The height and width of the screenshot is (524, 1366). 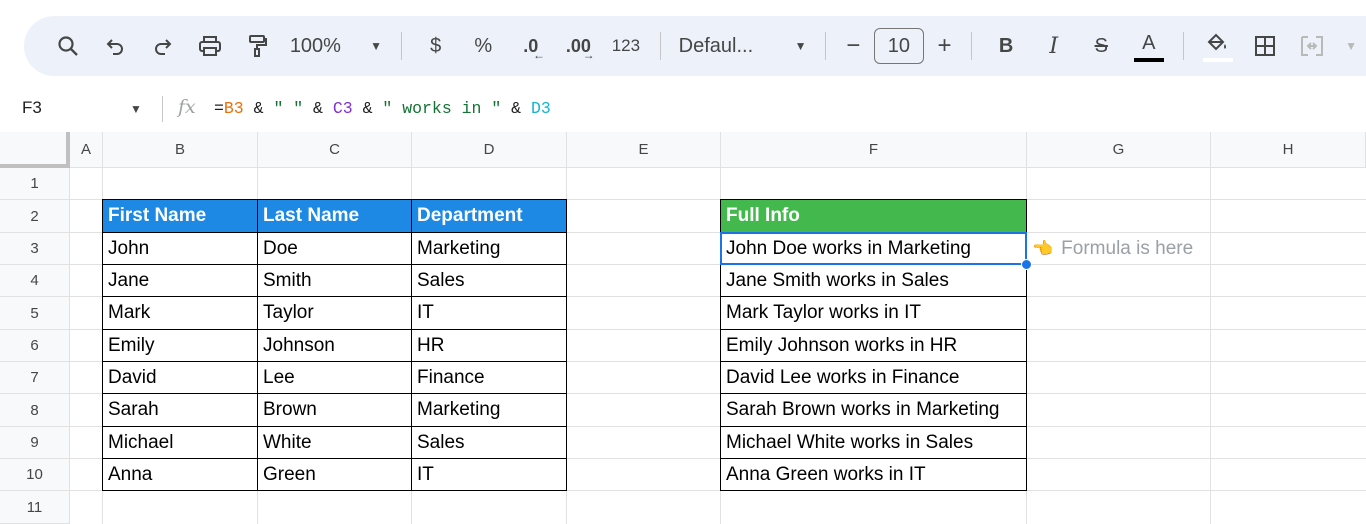 What do you see at coordinates (35, 507) in the screenshot?
I see `row-header-11: 11` at bounding box center [35, 507].